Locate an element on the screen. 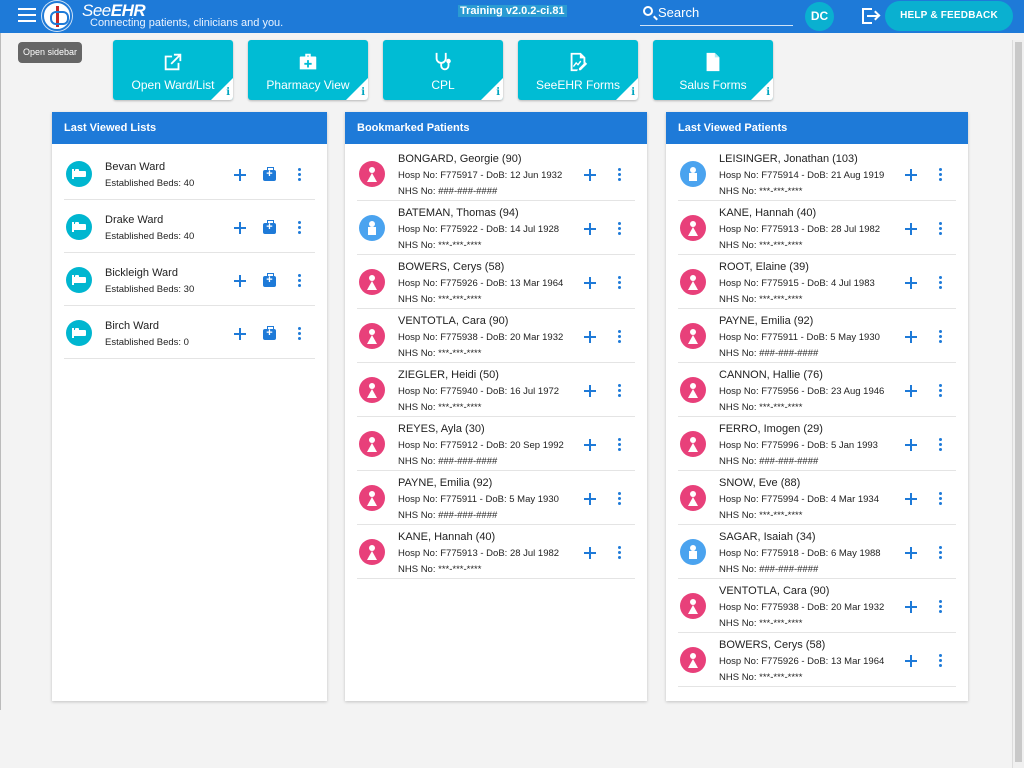 This screenshot has width=1024, height=768. ward-name: Birch Ward is located at coordinates (132, 326).